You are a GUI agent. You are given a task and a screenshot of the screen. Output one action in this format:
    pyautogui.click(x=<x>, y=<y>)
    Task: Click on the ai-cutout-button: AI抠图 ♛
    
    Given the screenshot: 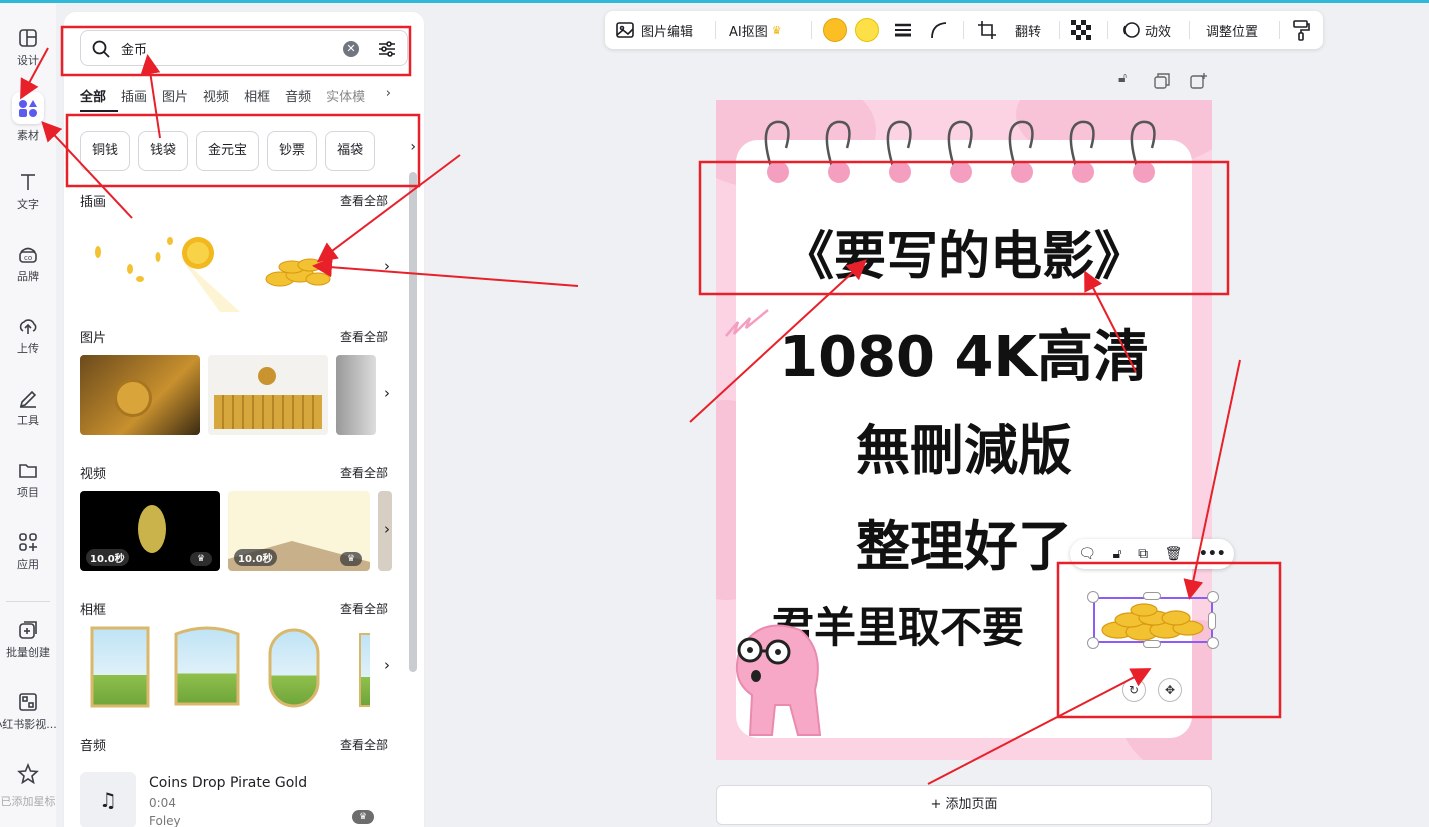 What is the action you would take?
    pyautogui.click(x=755, y=30)
    